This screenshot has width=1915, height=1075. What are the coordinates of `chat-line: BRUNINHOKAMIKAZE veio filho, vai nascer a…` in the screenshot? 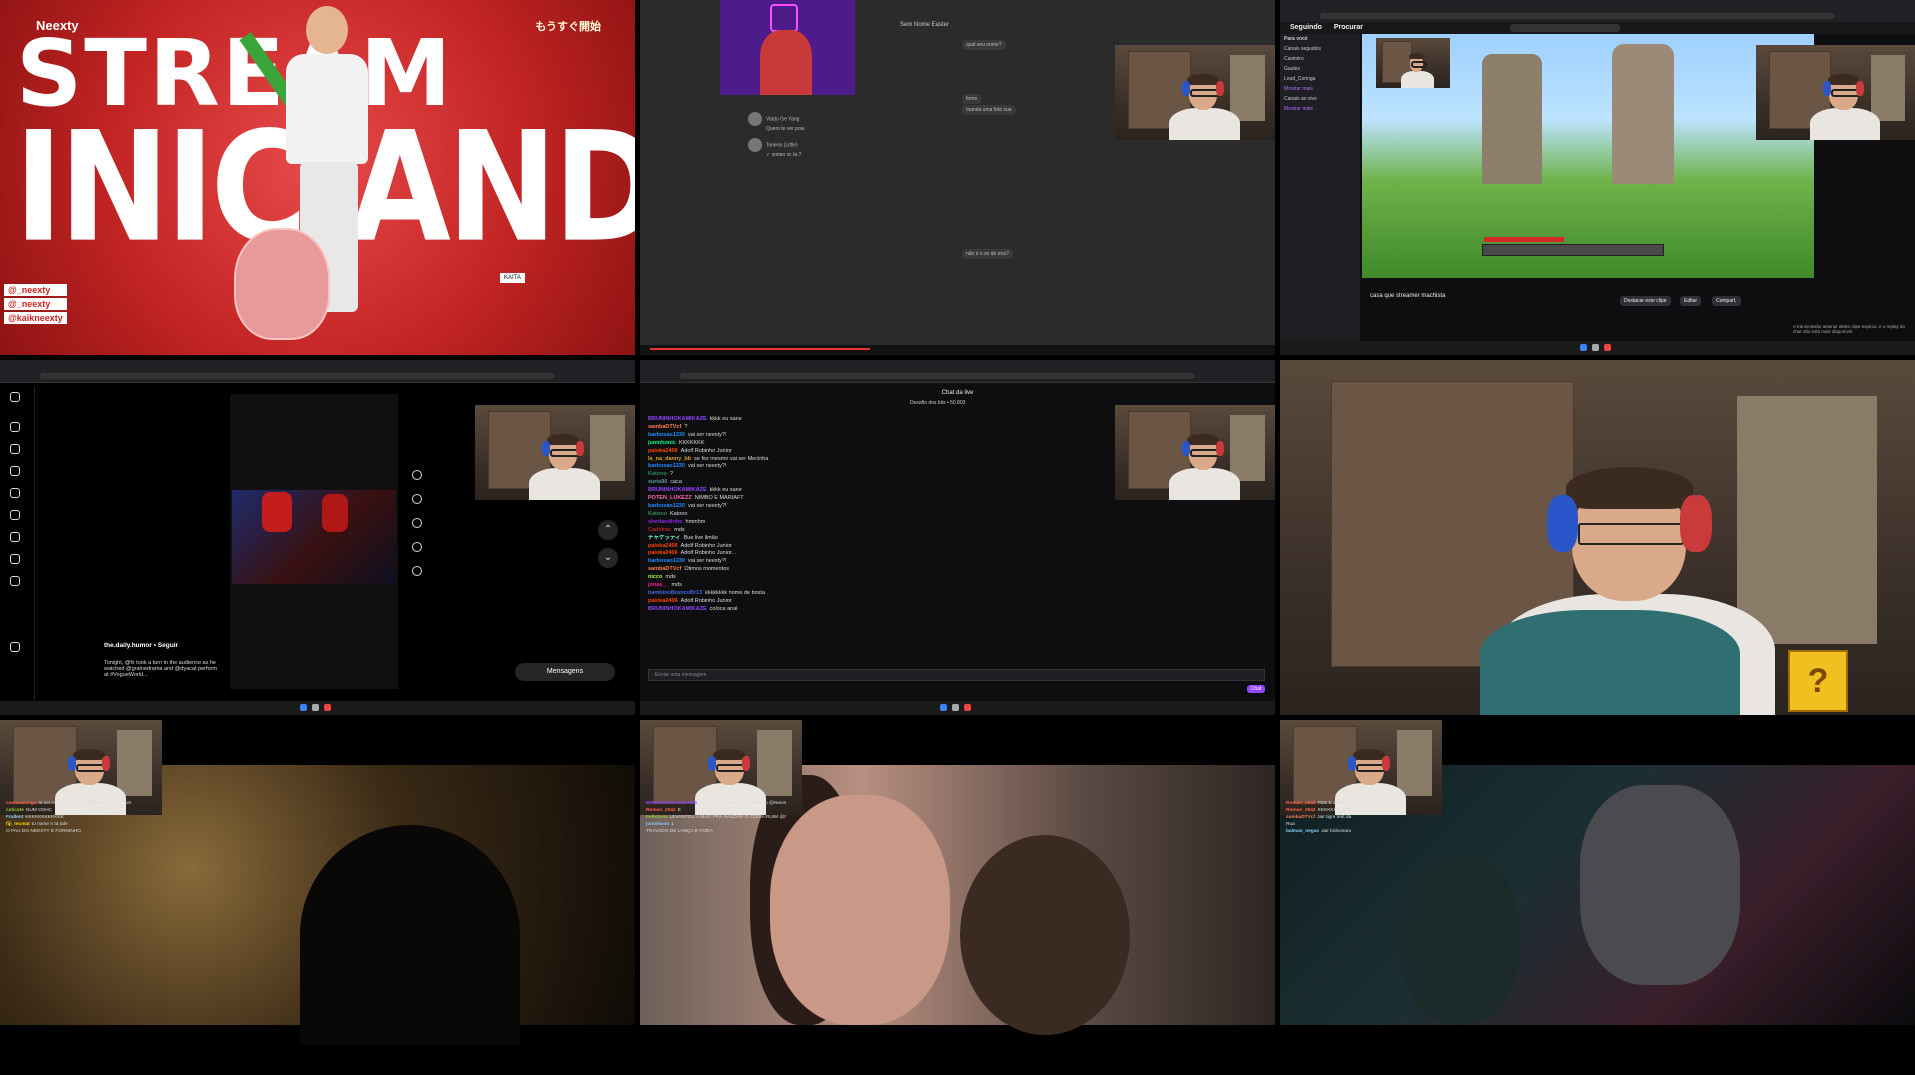 It's located at (716, 803).